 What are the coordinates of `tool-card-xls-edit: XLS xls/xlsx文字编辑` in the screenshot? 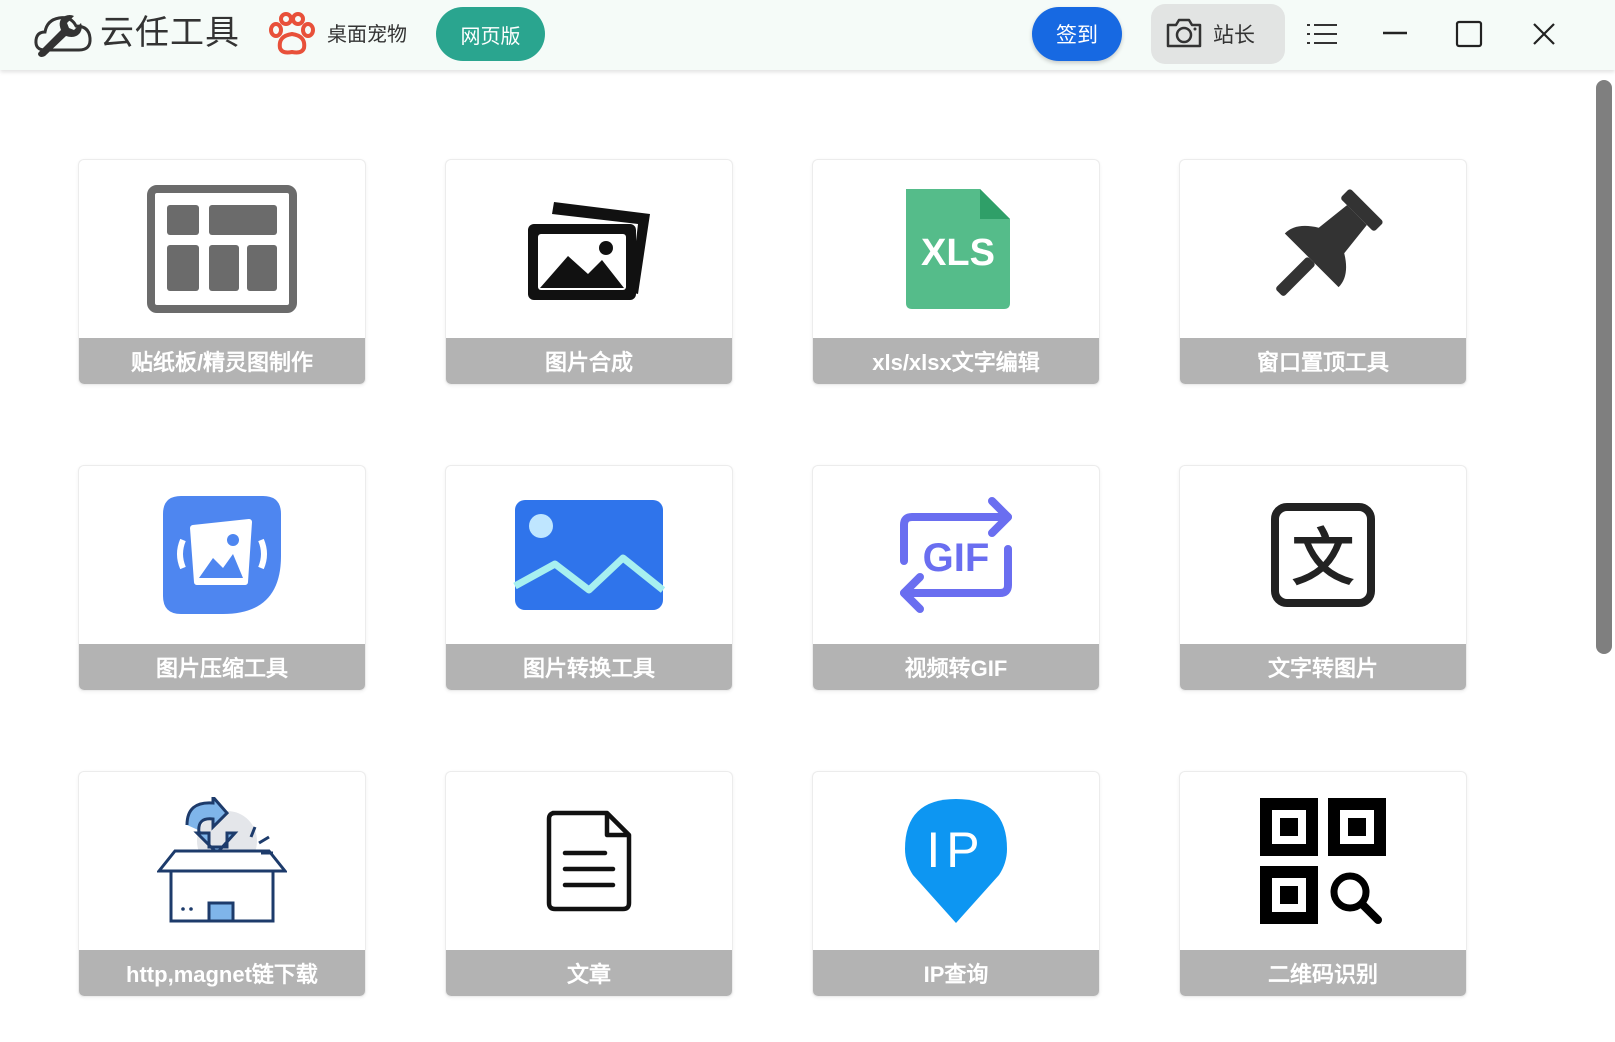 It's located at (956, 272).